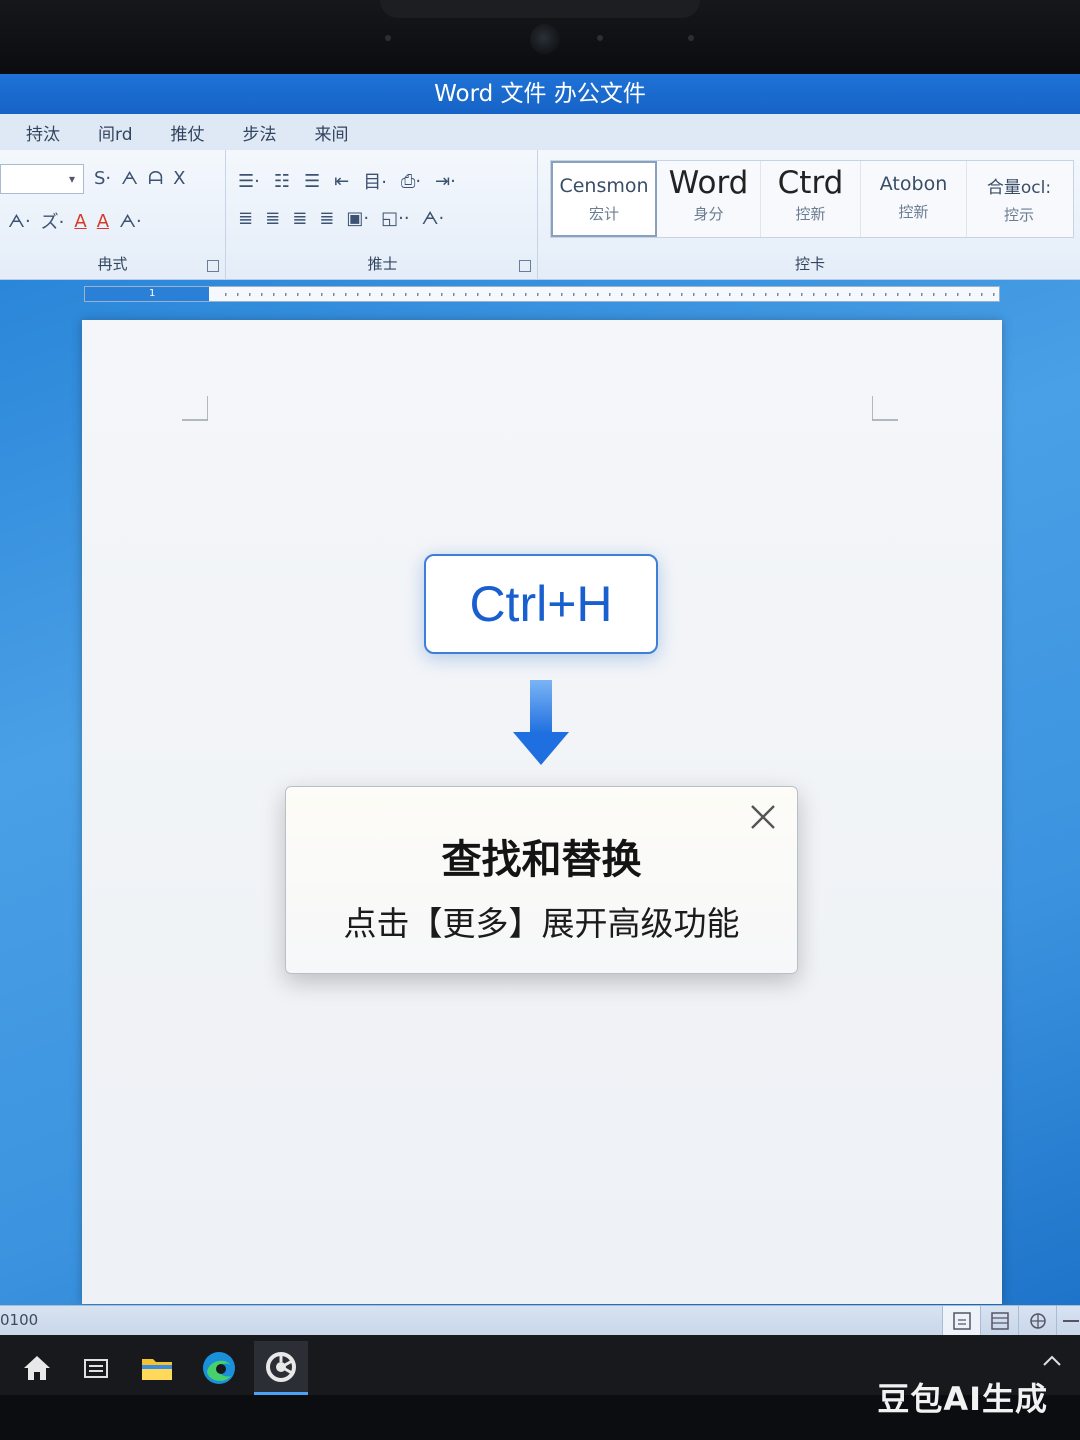 The height and width of the screenshot is (1440, 1080). I want to click on list-tools-row: ☰· ☷ ☰ ⇤ 目· ⎙· ⇥·, so click(347, 181).